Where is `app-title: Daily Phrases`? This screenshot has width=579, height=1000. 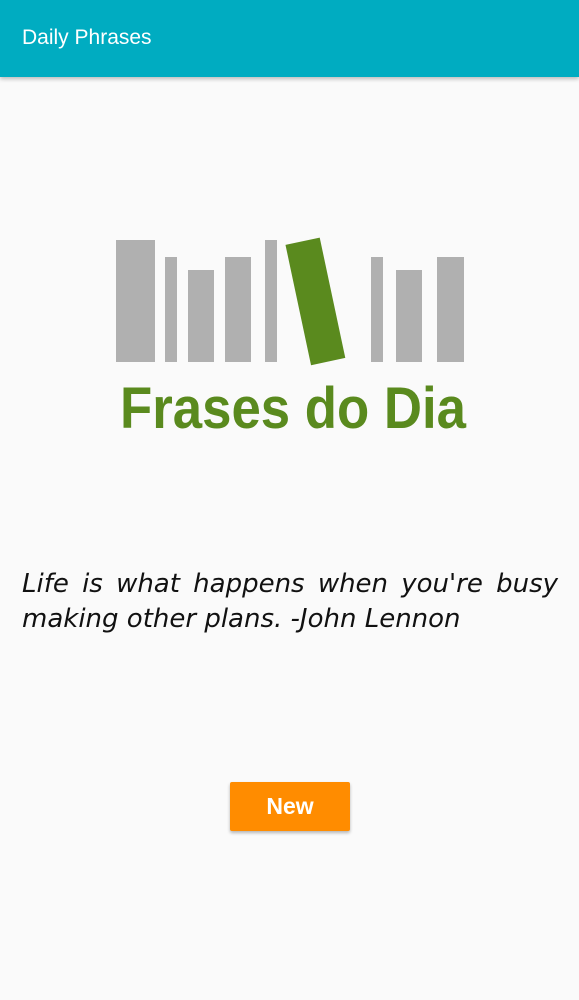 app-title: Daily Phrases is located at coordinates (87, 37).